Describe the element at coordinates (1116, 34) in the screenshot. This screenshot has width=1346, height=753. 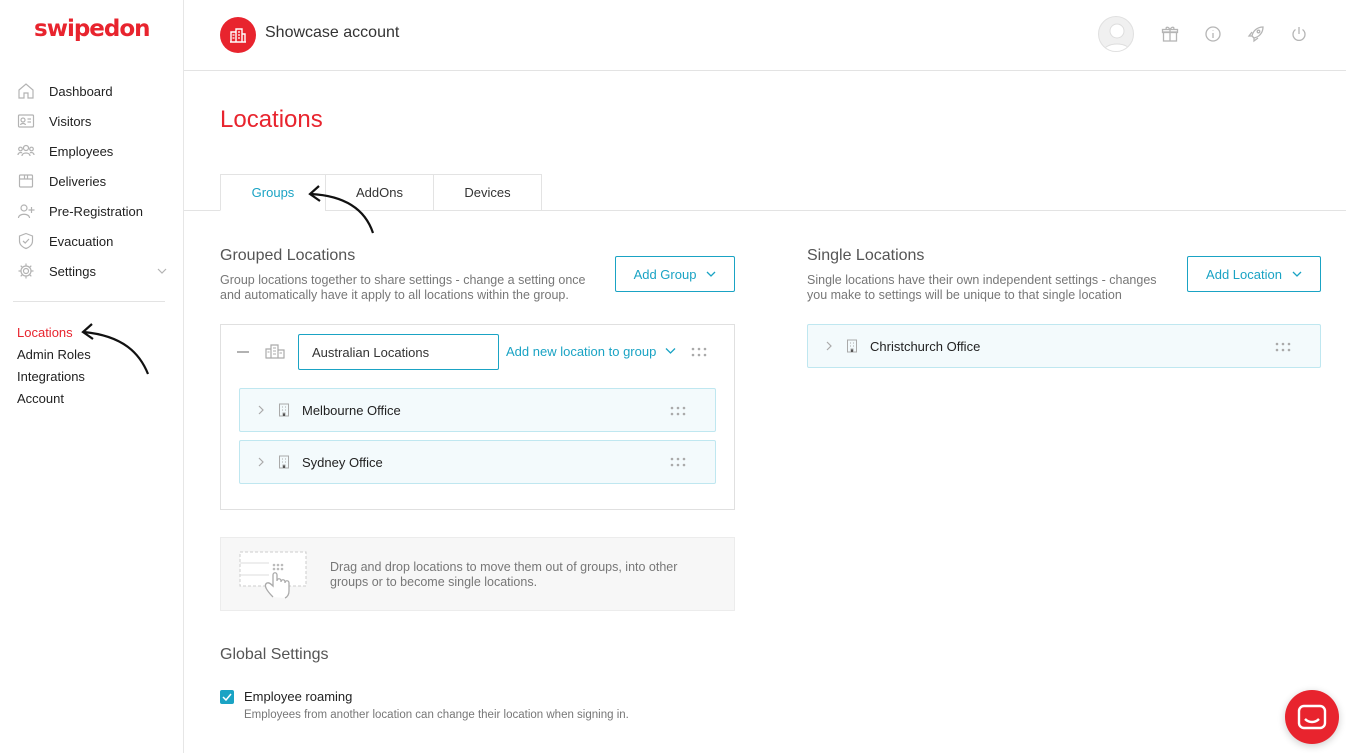
I see `avatar` at that location.